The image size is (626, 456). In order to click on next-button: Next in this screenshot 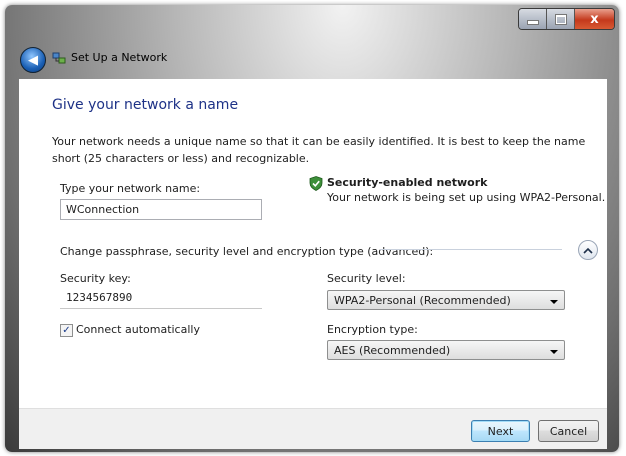, I will do `click(500, 431)`.